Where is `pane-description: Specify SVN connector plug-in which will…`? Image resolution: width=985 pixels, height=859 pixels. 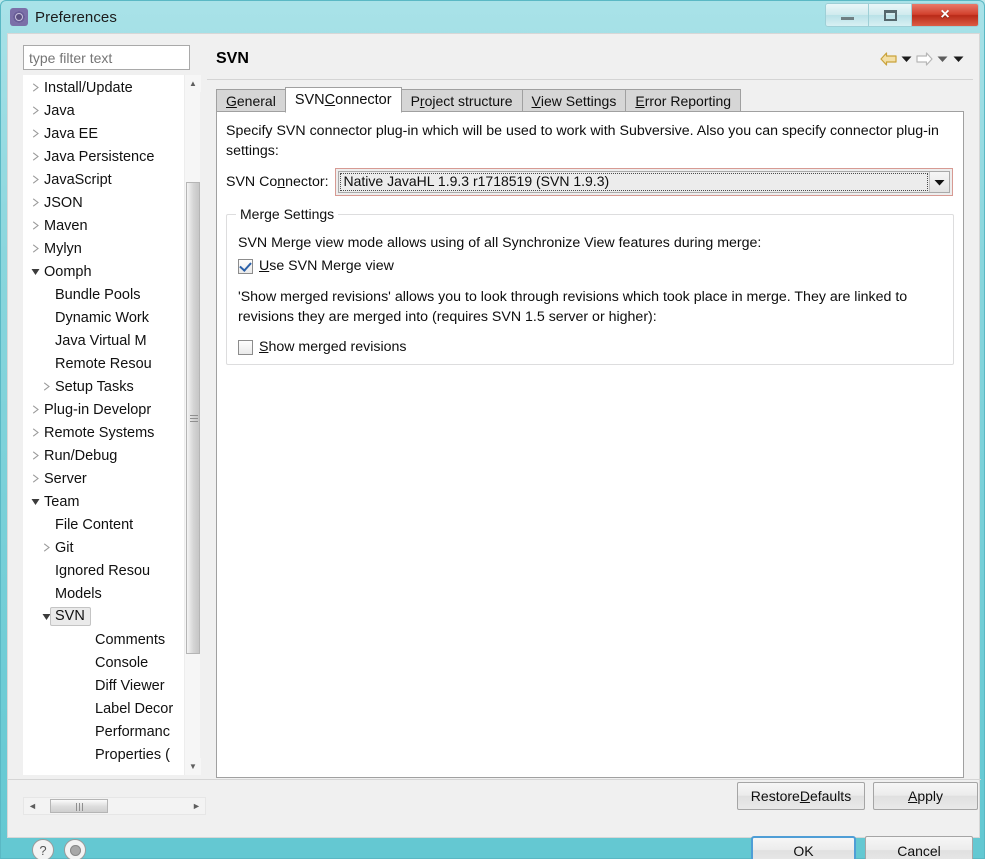 pane-description: Specify SVN connector plug-in which will… is located at coordinates (582, 141).